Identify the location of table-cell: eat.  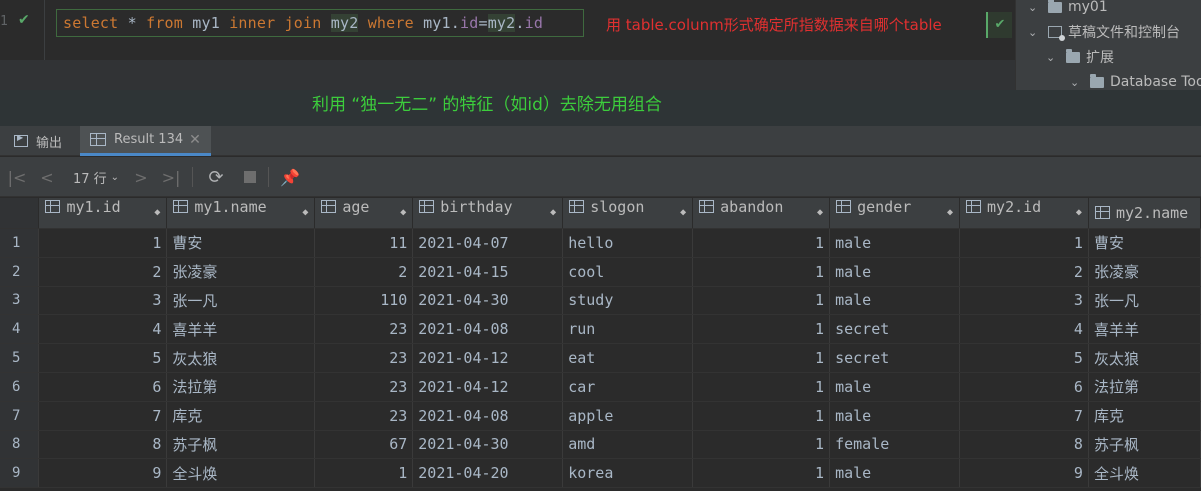
(628, 358).